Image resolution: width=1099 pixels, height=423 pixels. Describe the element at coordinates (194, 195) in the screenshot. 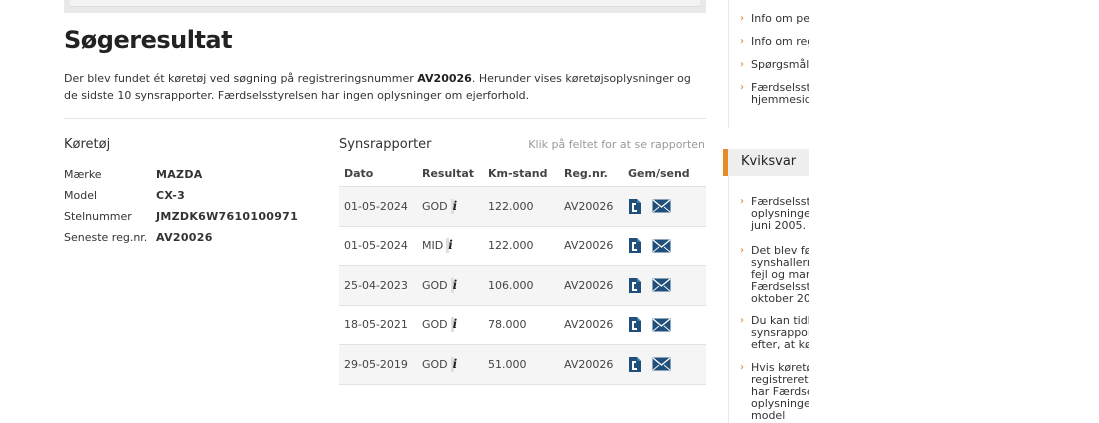

I see `vehicle-row-model: Model CX-3` at that location.